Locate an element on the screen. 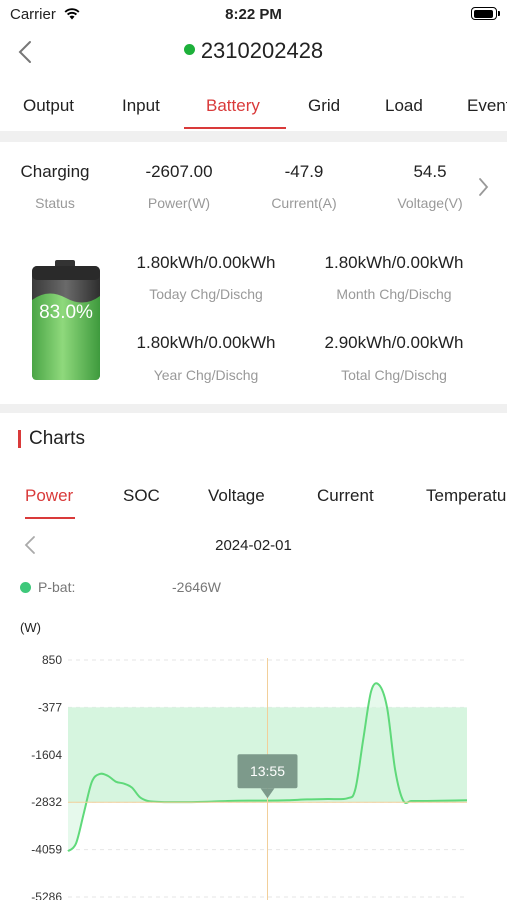  tab-load: Load is located at coordinates (404, 106).